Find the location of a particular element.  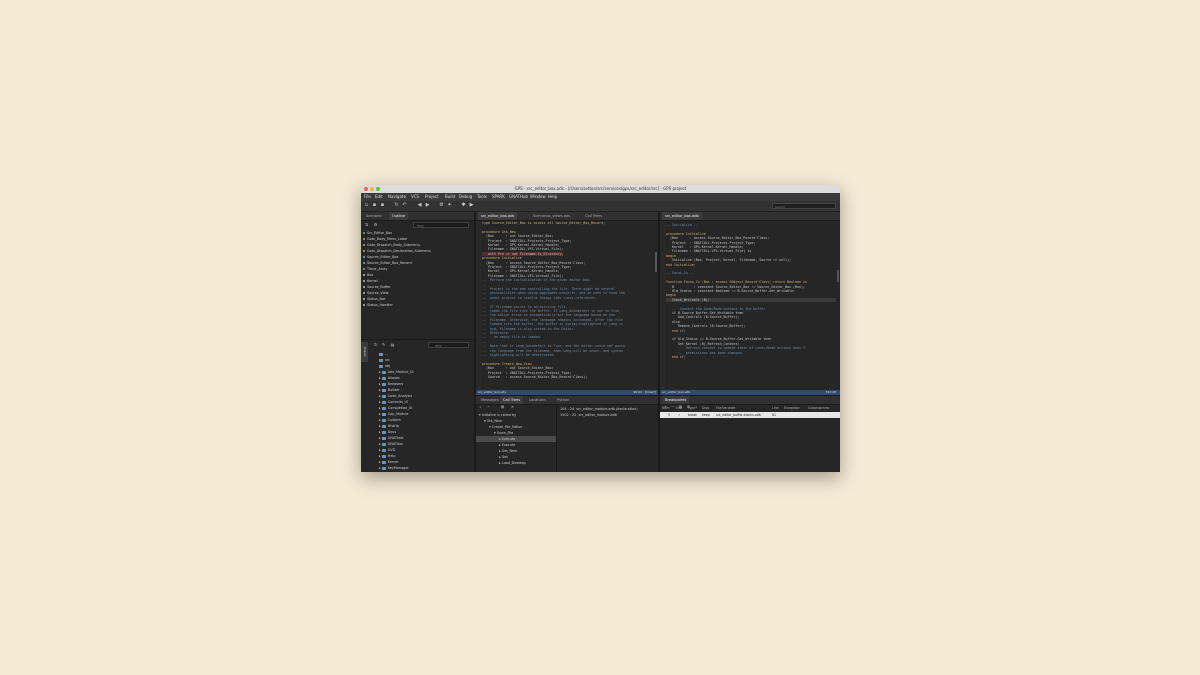

breakpoint-number: 3 is located at coordinates (669, 415).